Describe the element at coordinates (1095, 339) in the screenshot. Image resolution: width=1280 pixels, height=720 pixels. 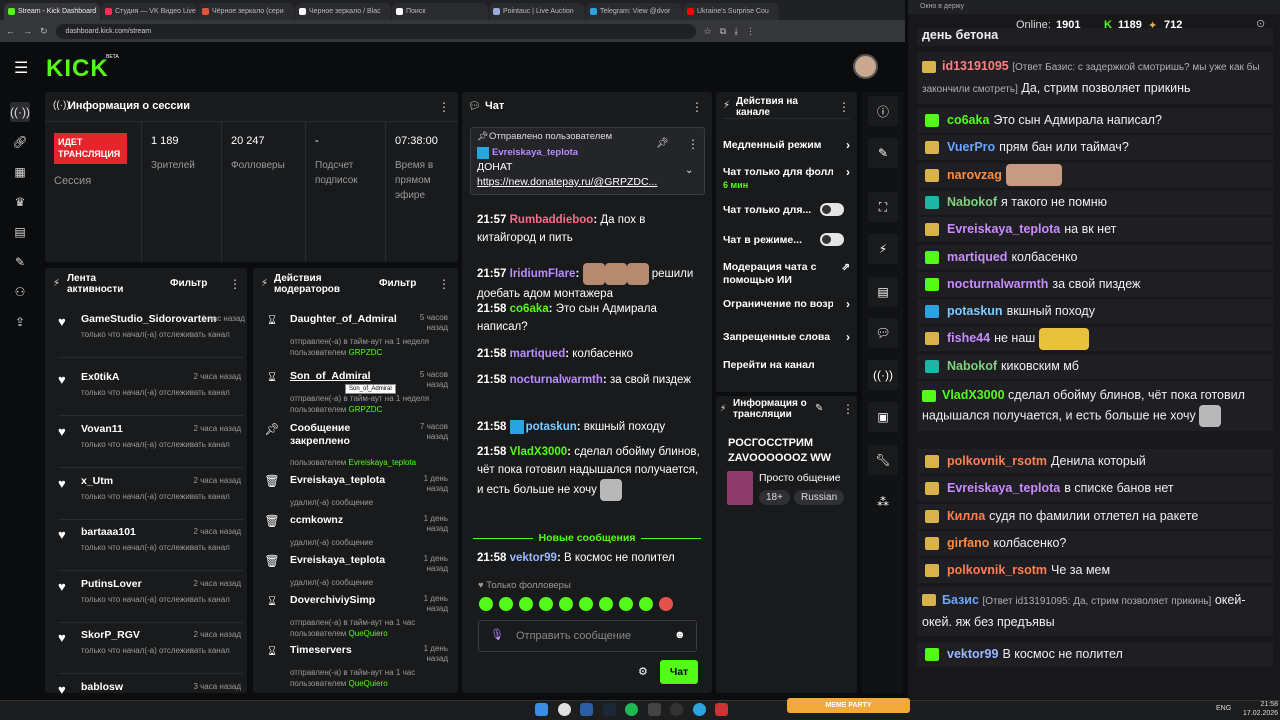
I see `aggregated-chat-message: fishe44 не наш` at that location.